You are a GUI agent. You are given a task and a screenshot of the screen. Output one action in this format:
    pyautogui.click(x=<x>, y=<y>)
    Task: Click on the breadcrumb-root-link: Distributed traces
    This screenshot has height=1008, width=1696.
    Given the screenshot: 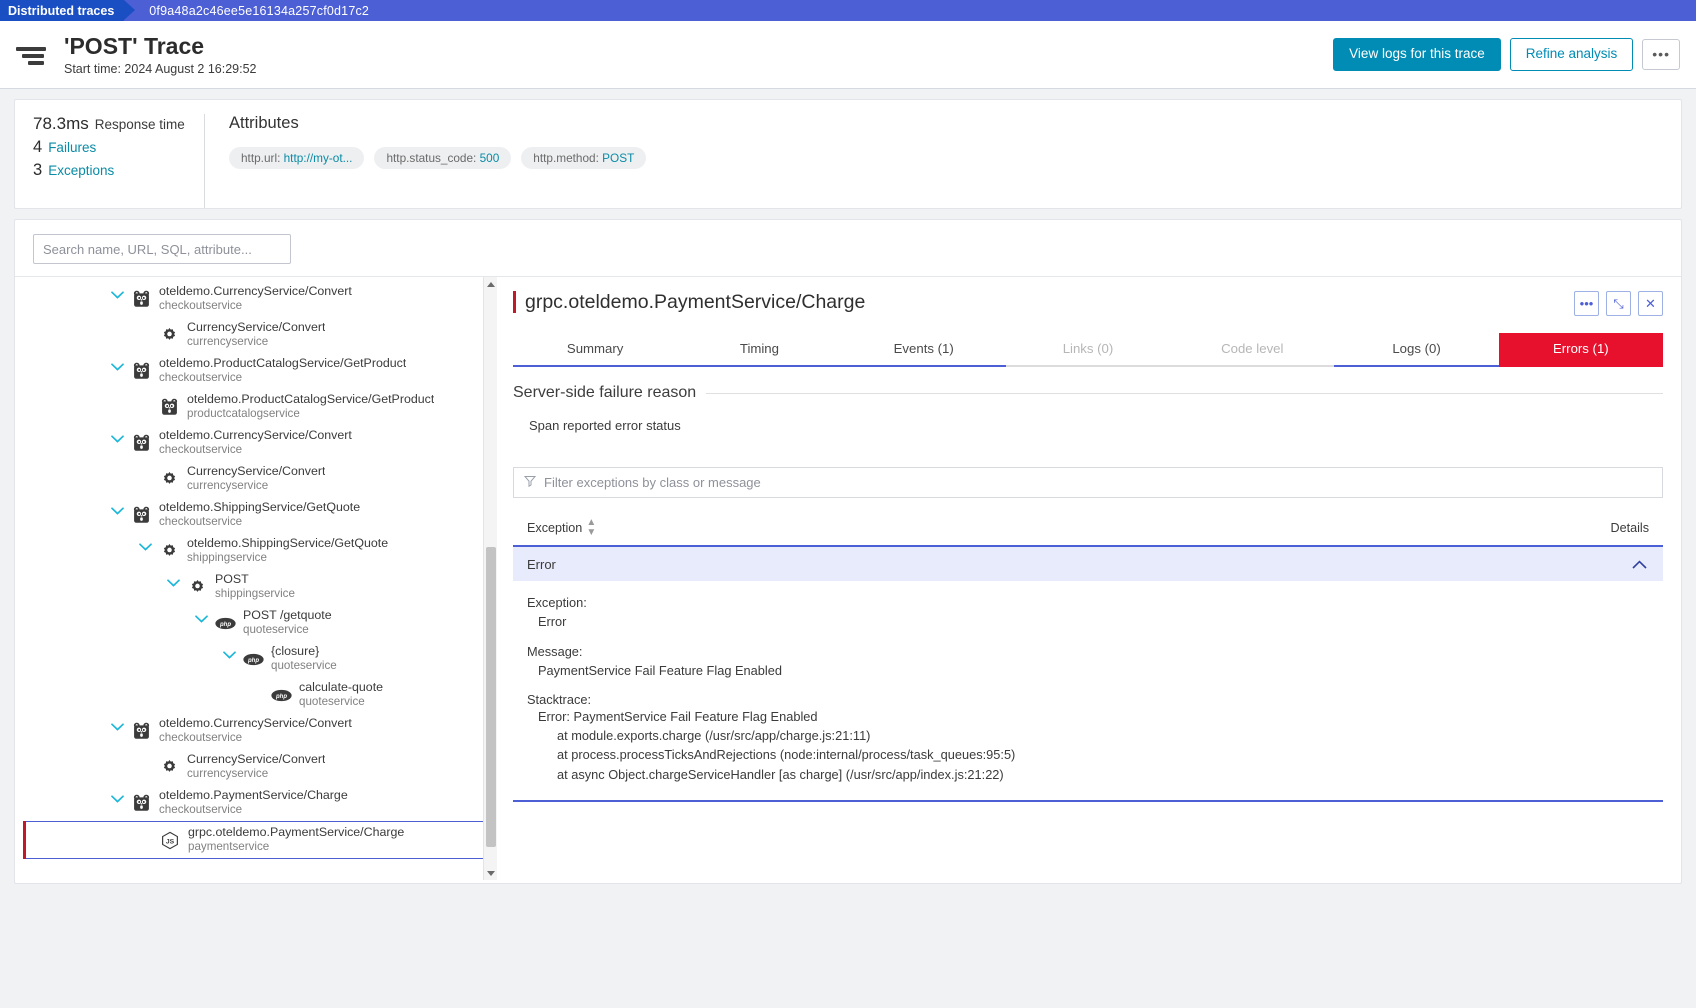 What is the action you would take?
    pyautogui.click(x=62, y=10)
    